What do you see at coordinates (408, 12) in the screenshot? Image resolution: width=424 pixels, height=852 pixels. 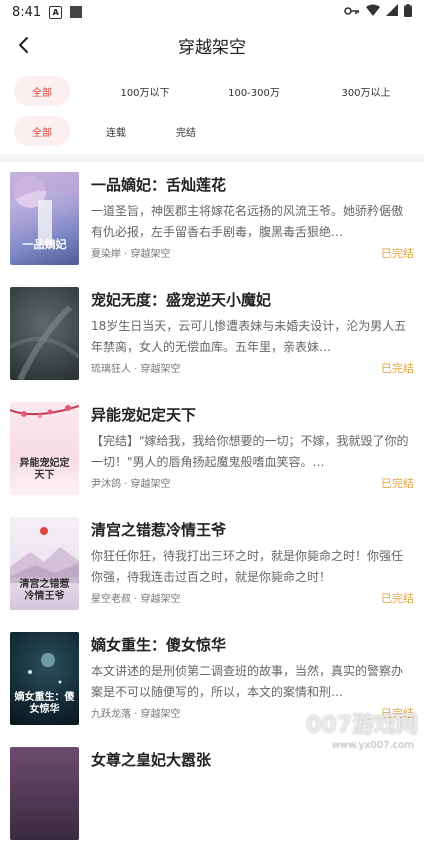 I see `battery-icon` at bounding box center [408, 12].